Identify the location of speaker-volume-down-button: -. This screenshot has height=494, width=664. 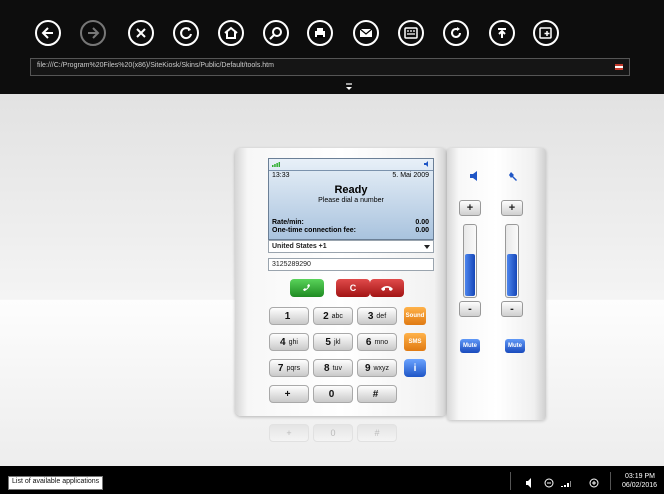
(470, 309).